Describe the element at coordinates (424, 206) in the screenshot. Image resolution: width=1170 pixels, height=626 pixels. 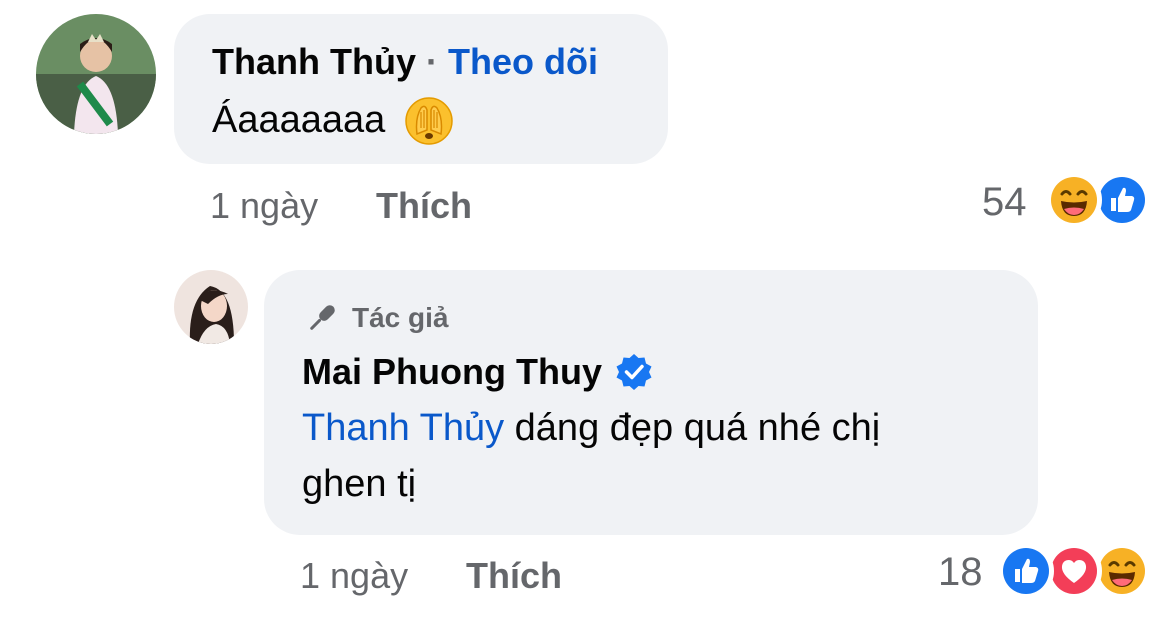
I see `comment-like-button: Thích` at that location.